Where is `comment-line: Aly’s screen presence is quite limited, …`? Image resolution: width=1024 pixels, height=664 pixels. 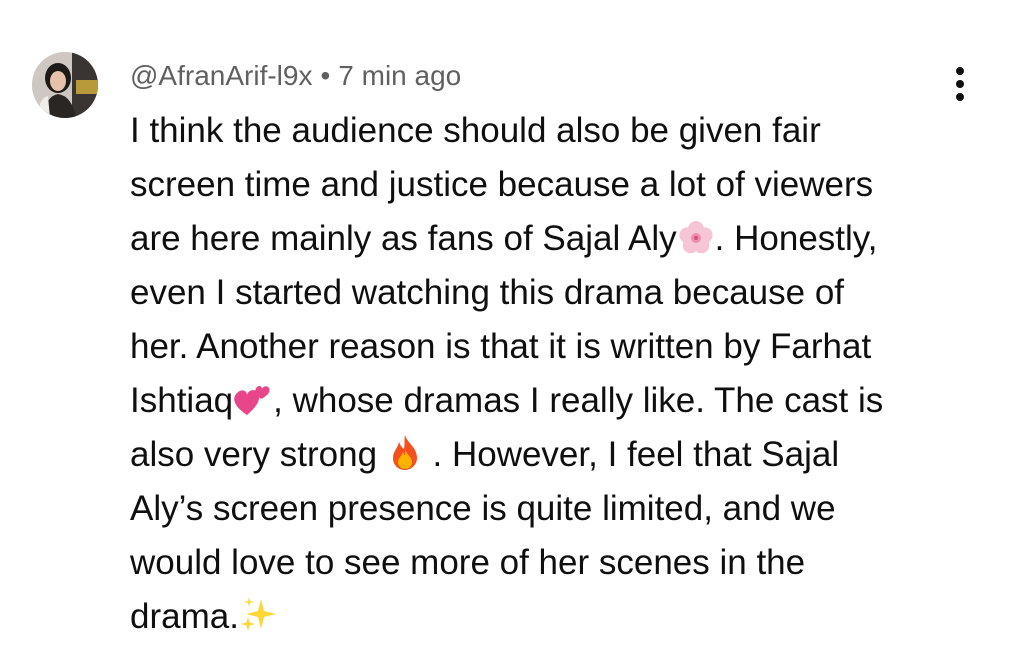
comment-line: Aly’s screen presence is quite limited, … is located at coordinates (483, 508).